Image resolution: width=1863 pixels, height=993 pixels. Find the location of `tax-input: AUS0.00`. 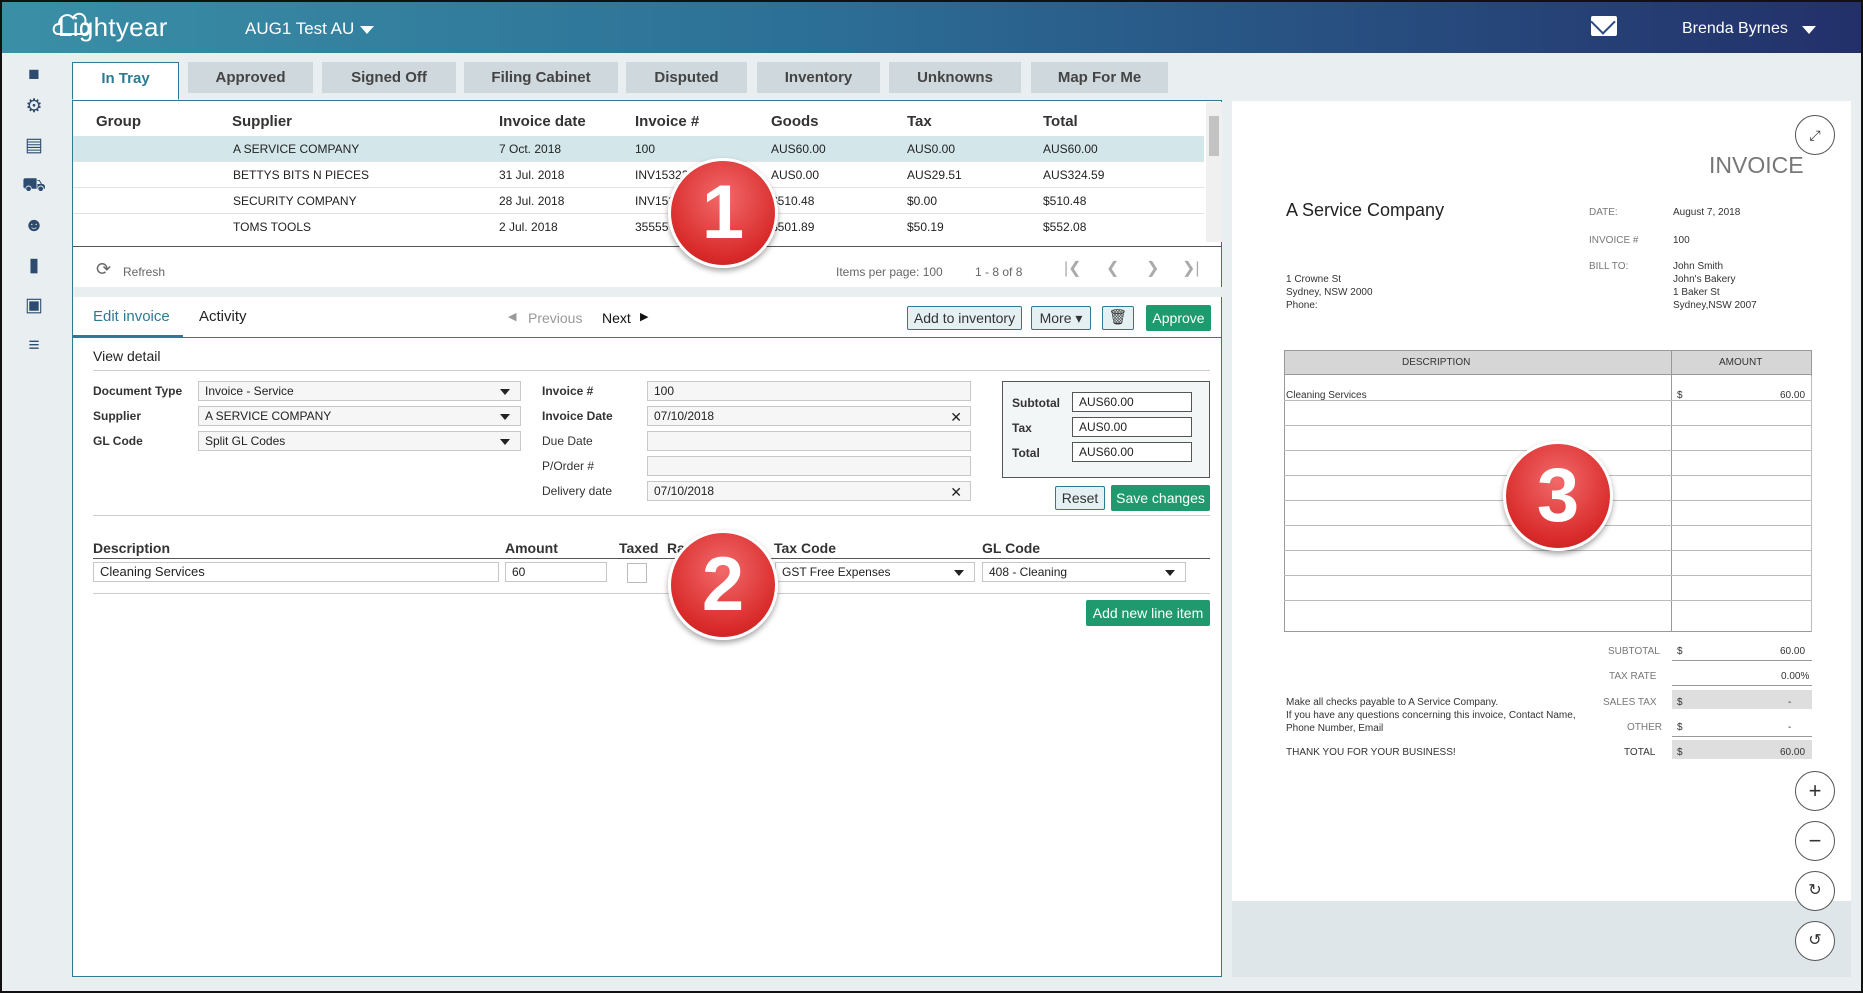

tax-input: AUS0.00 is located at coordinates (1132, 427).